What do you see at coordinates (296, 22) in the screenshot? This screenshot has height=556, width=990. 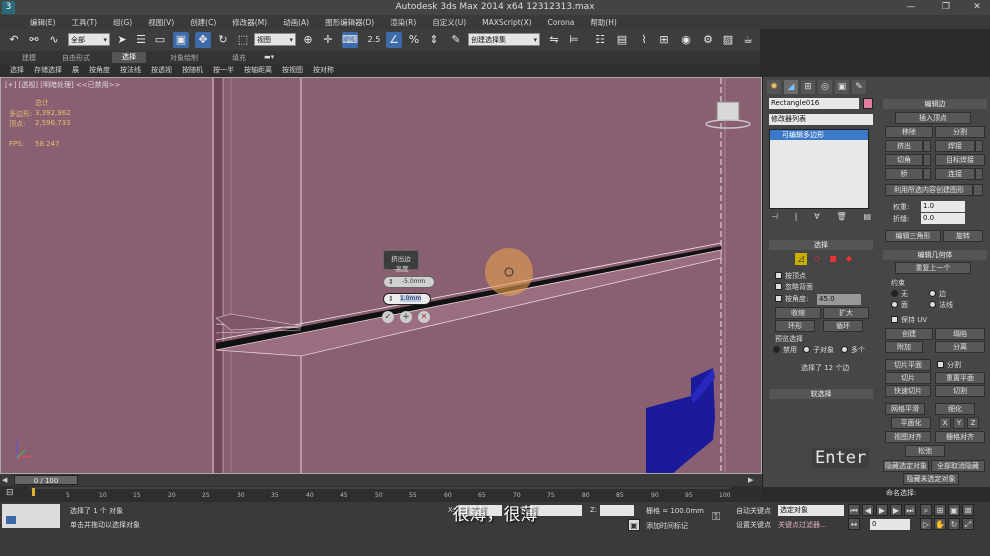 I see `menu-animation: 动画(A)` at bounding box center [296, 22].